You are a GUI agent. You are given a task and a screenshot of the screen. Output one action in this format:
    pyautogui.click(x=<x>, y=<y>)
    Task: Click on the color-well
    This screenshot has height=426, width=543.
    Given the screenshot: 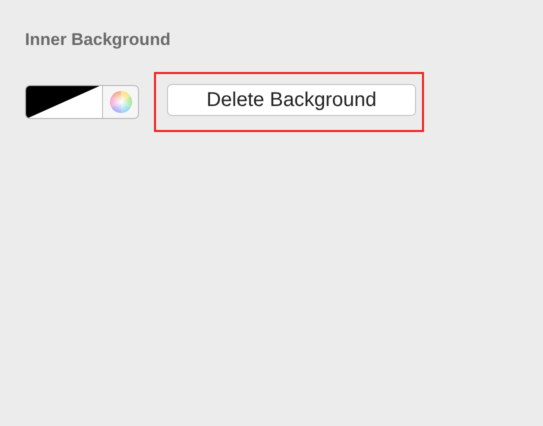 What is the action you would take?
    pyautogui.click(x=82, y=102)
    